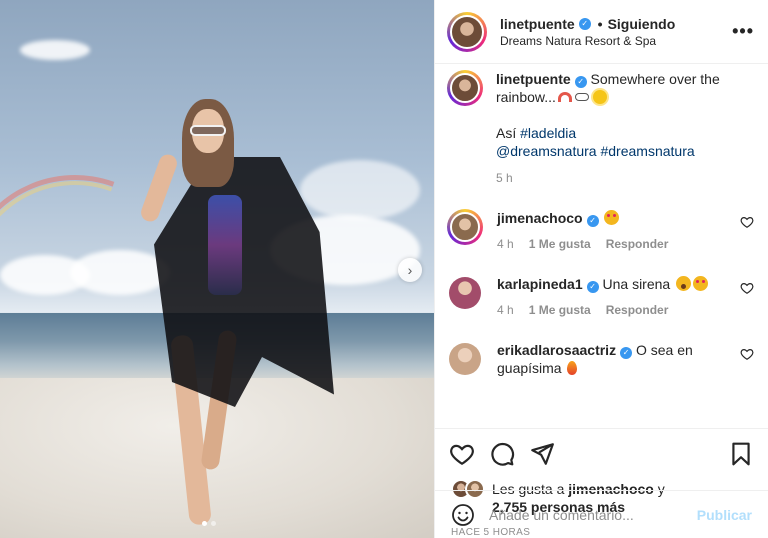 The height and width of the screenshot is (538, 768). What do you see at coordinates (636, 284) in the screenshot?
I see `comment-text: Una sirena` at bounding box center [636, 284].